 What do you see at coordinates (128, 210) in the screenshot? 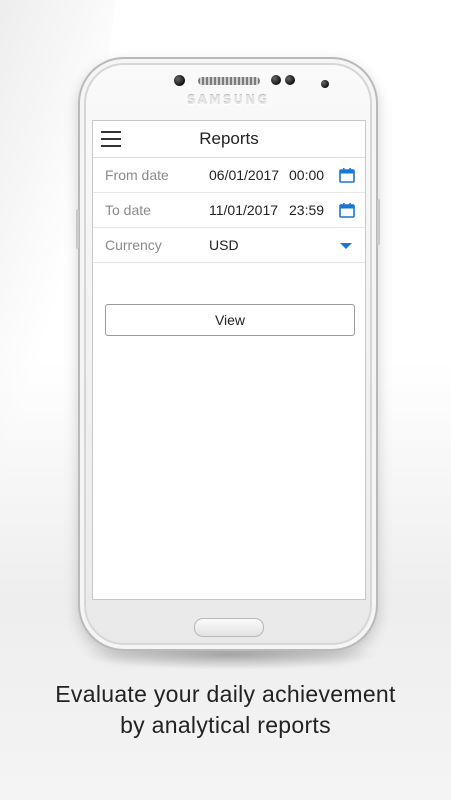
I see `to-date-label: To date` at bounding box center [128, 210].